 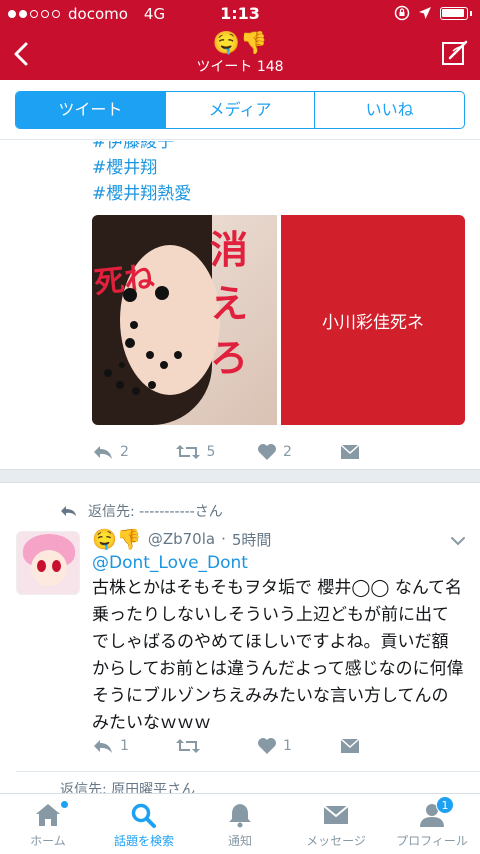 I want to click on tweet-photo: 死ね 消えろ, so click(x=184, y=320).